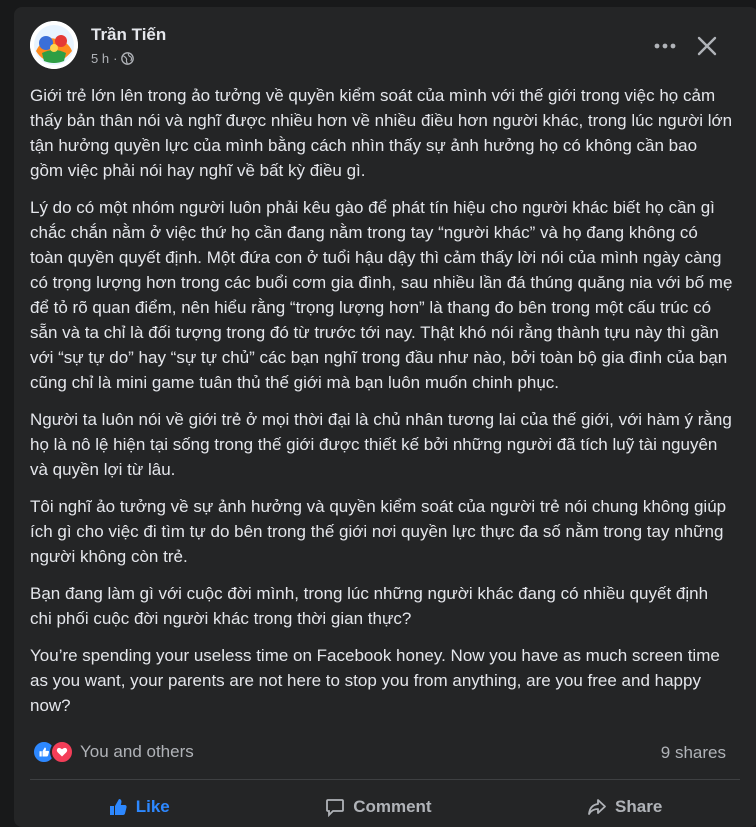  I want to click on reactions-summary: You and others, so click(113, 752).